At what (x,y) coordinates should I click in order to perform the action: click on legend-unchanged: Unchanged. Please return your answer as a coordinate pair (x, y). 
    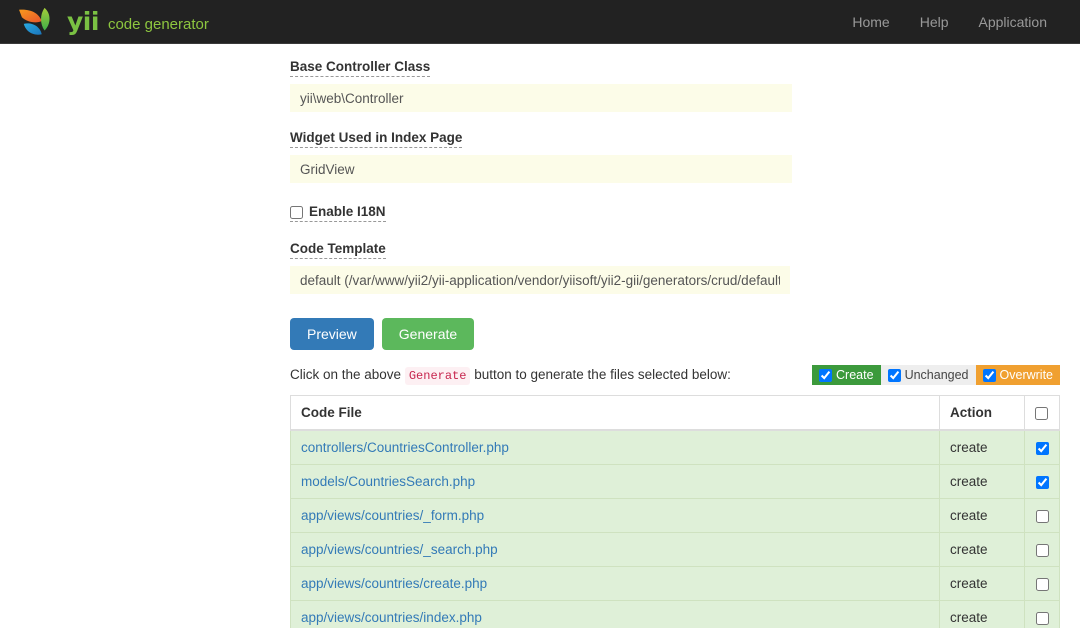
    Looking at the image, I should click on (928, 375).